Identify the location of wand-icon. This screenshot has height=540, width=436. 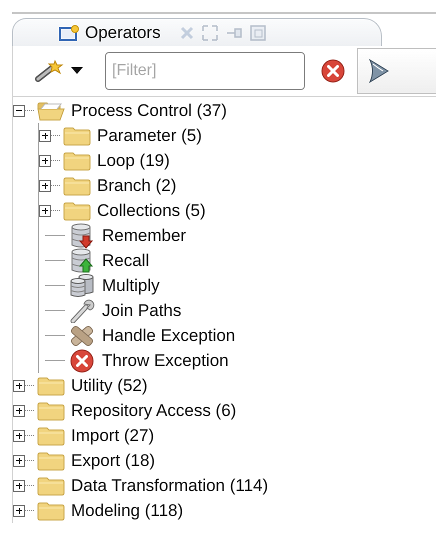
(50, 71).